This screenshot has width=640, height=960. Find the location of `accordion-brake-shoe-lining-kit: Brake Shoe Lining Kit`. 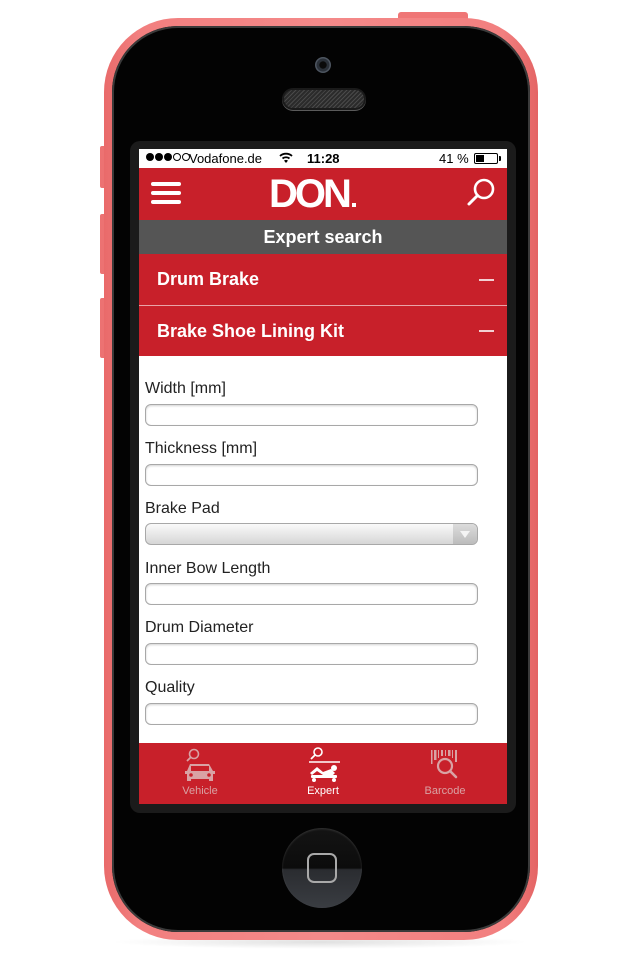

accordion-brake-shoe-lining-kit: Brake Shoe Lining Kit is located at coordinates (323, 331).